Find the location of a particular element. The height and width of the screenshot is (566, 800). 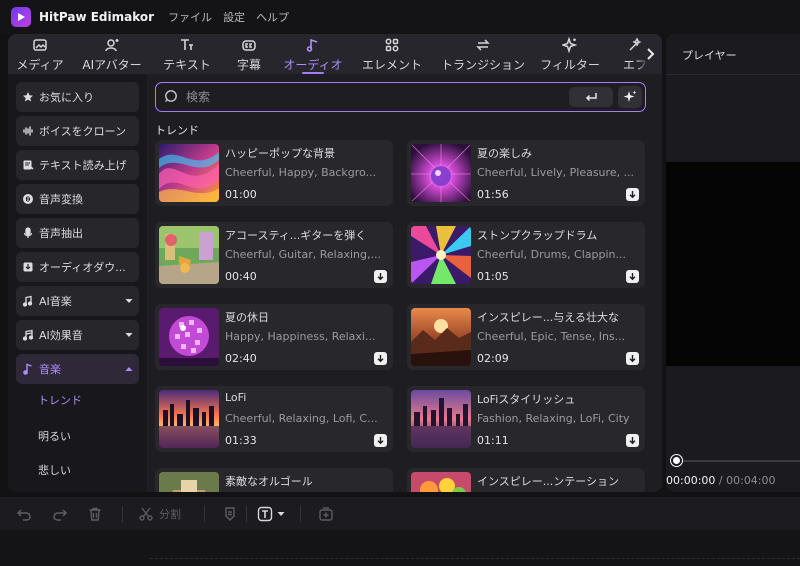

tab-captions-label: 字幕 is located at coordinates (248, 65).